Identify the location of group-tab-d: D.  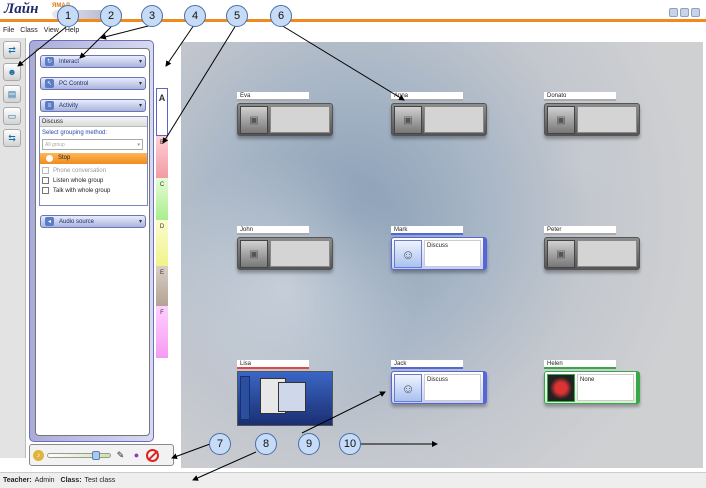
(162, 243).